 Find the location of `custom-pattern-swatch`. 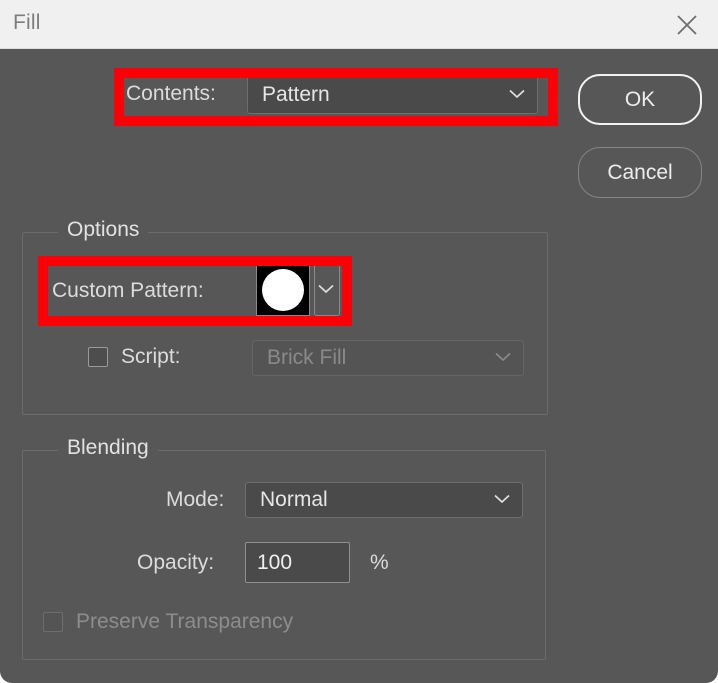

custom-pattern-swatch is located at coordinates (283, 290).